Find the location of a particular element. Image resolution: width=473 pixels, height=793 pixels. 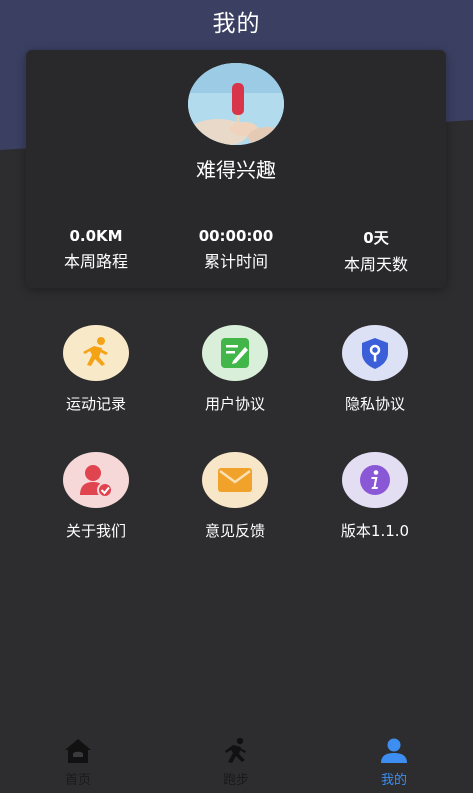

stat-label: 本周路程 is located at coordinates (95, 261).